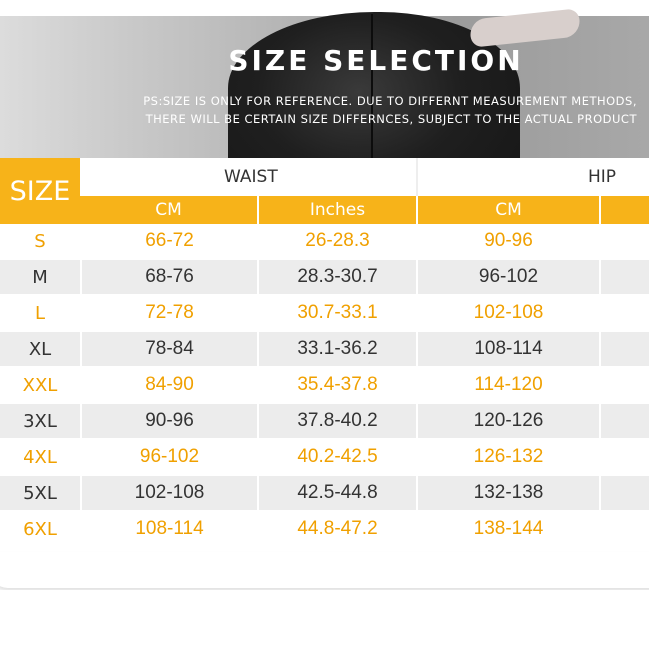 This screenshot has height=649, width=649. I want to click on cell-size: 4XL, so click(40, 457).